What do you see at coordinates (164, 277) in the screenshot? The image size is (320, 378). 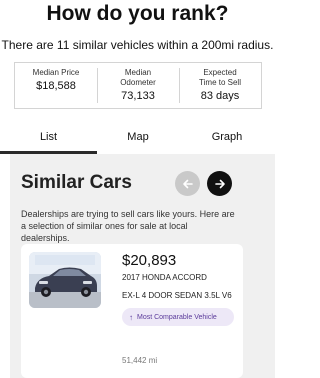 I see `vehicle-model: 2017 HONDA ACCORD` at bounding box center [164, 277].